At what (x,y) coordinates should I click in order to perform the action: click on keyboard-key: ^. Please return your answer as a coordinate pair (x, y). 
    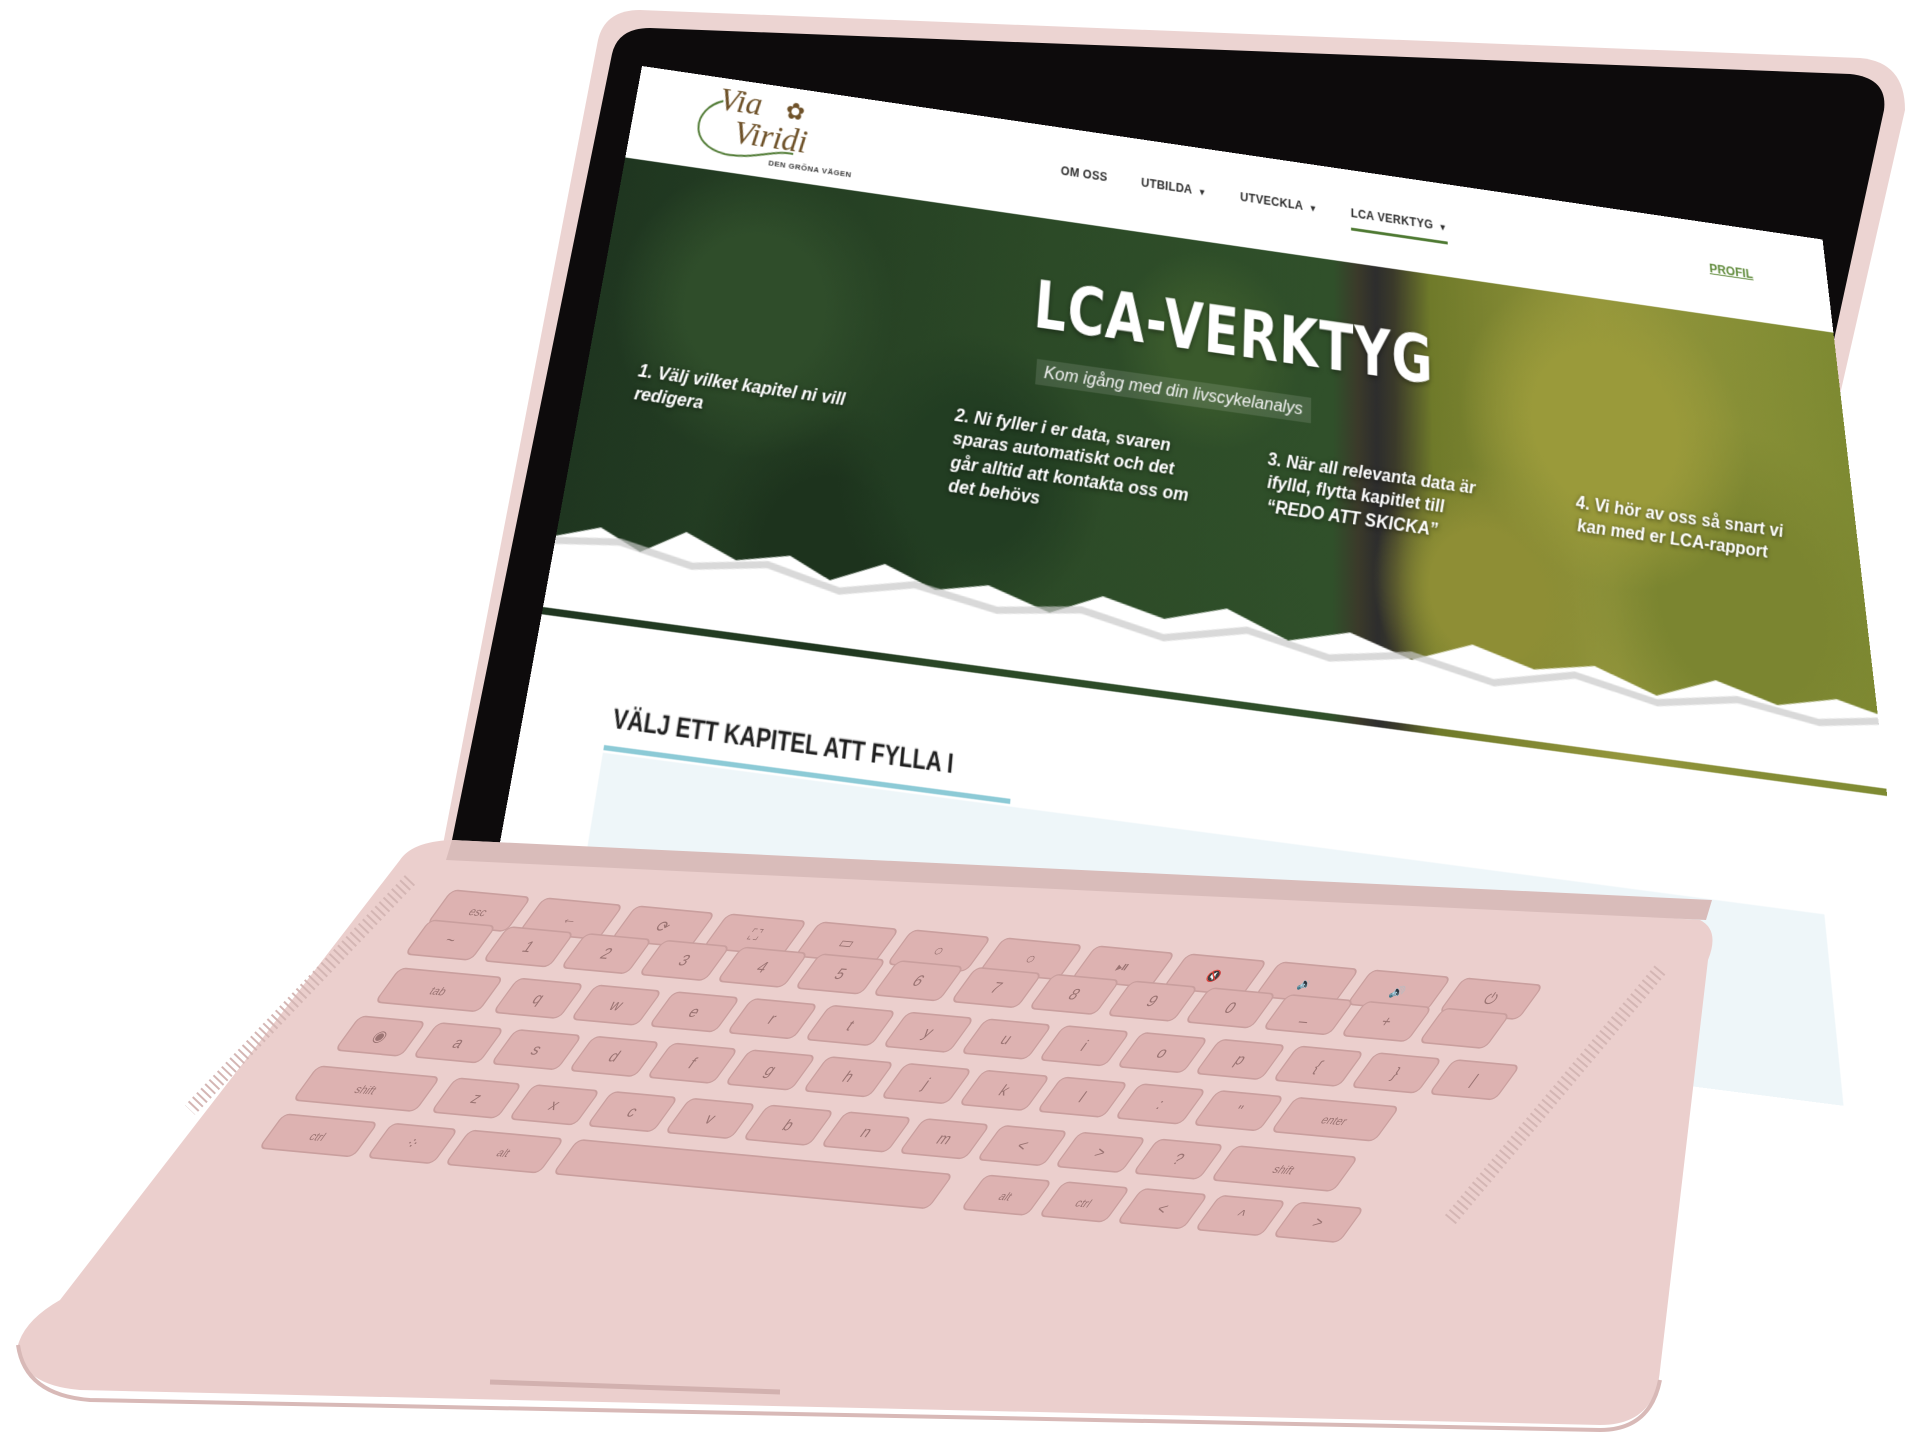
    Looking at the image, I should click on (1240, 1215).